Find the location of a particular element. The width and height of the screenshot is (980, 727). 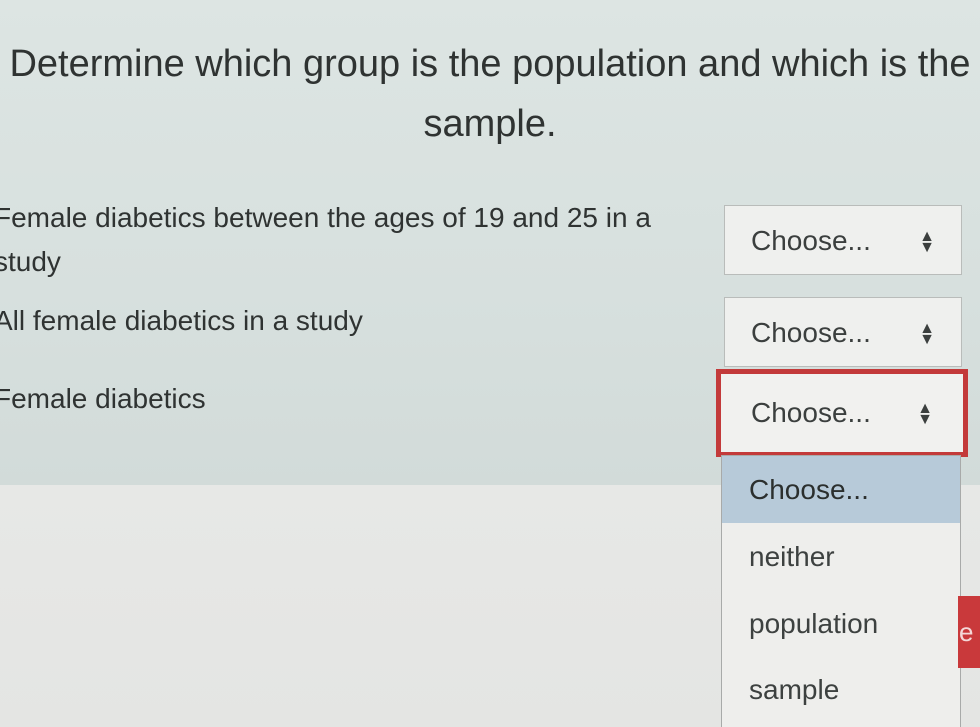

answer-select-2: Choose... ▲ ▼ is located at coordinates (843, 332).